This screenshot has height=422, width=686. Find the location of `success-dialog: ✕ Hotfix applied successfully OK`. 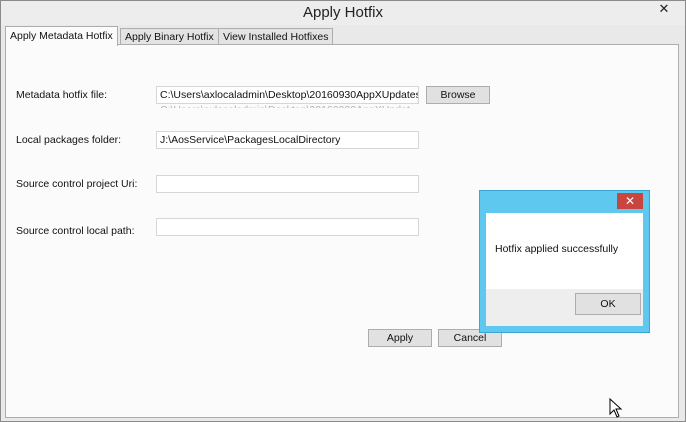

success-dialog: ✕ Hotfix applied successfully OK is located at coordinates (564, 261).